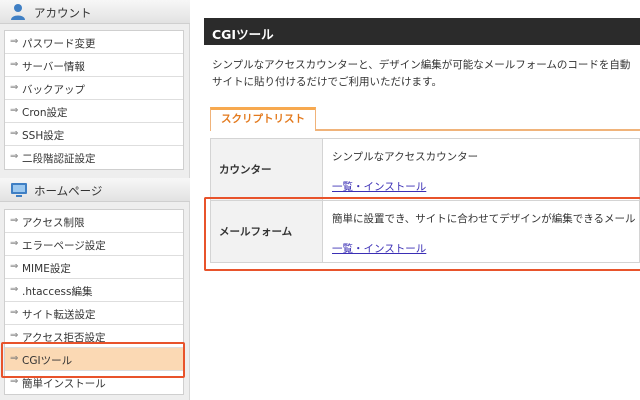 The width and height of the screenshot is (640, 400). What do you see at coordinates (266, 231) in the screenshot?
I see `script-name: メールフォーム` at bounding box center [266, 231].